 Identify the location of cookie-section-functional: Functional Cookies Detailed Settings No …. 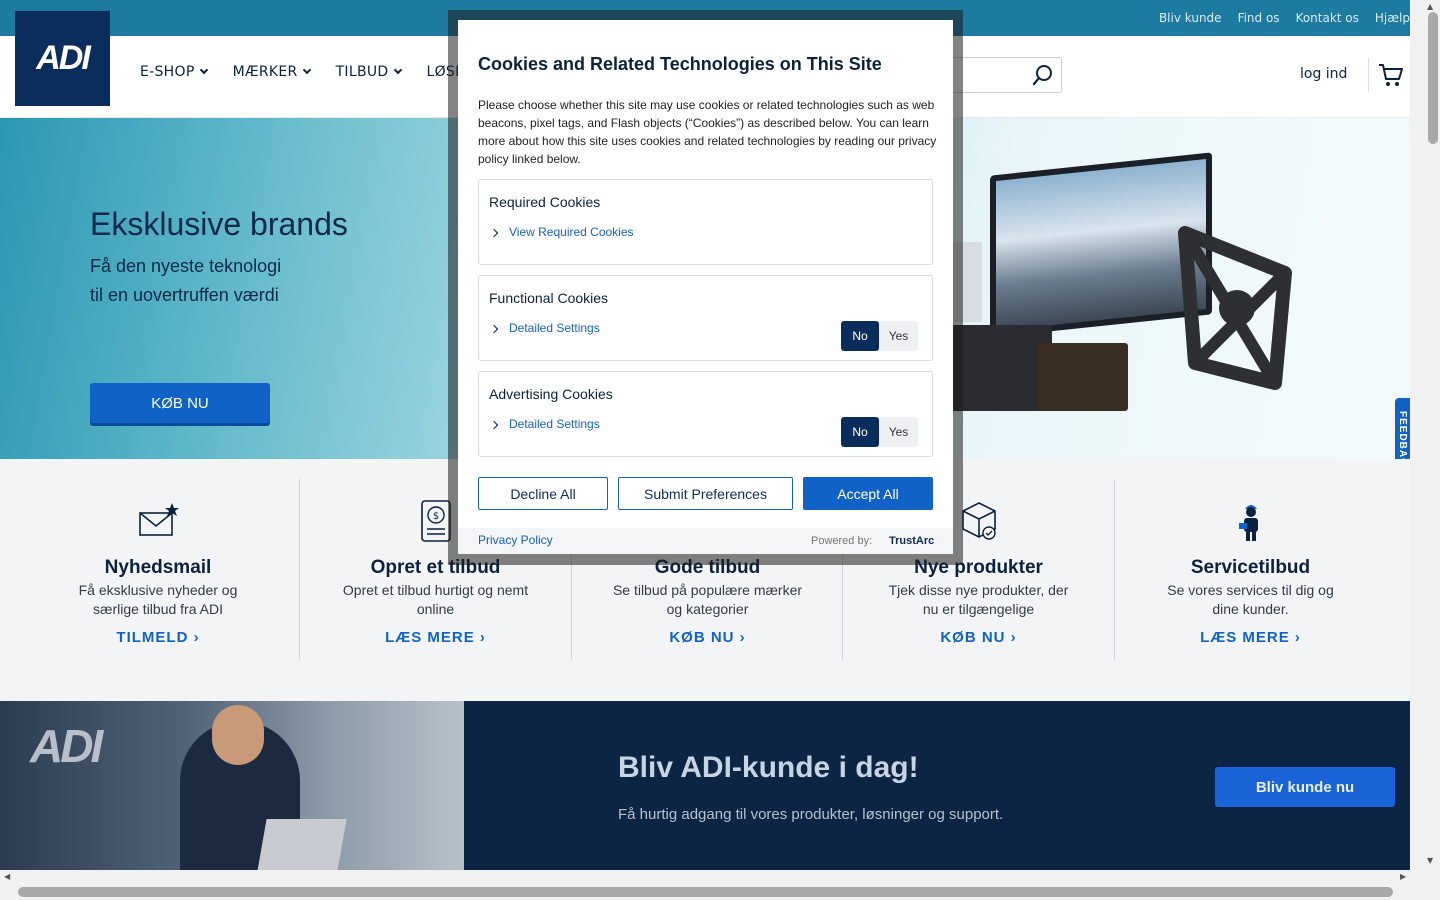
(705, 318).